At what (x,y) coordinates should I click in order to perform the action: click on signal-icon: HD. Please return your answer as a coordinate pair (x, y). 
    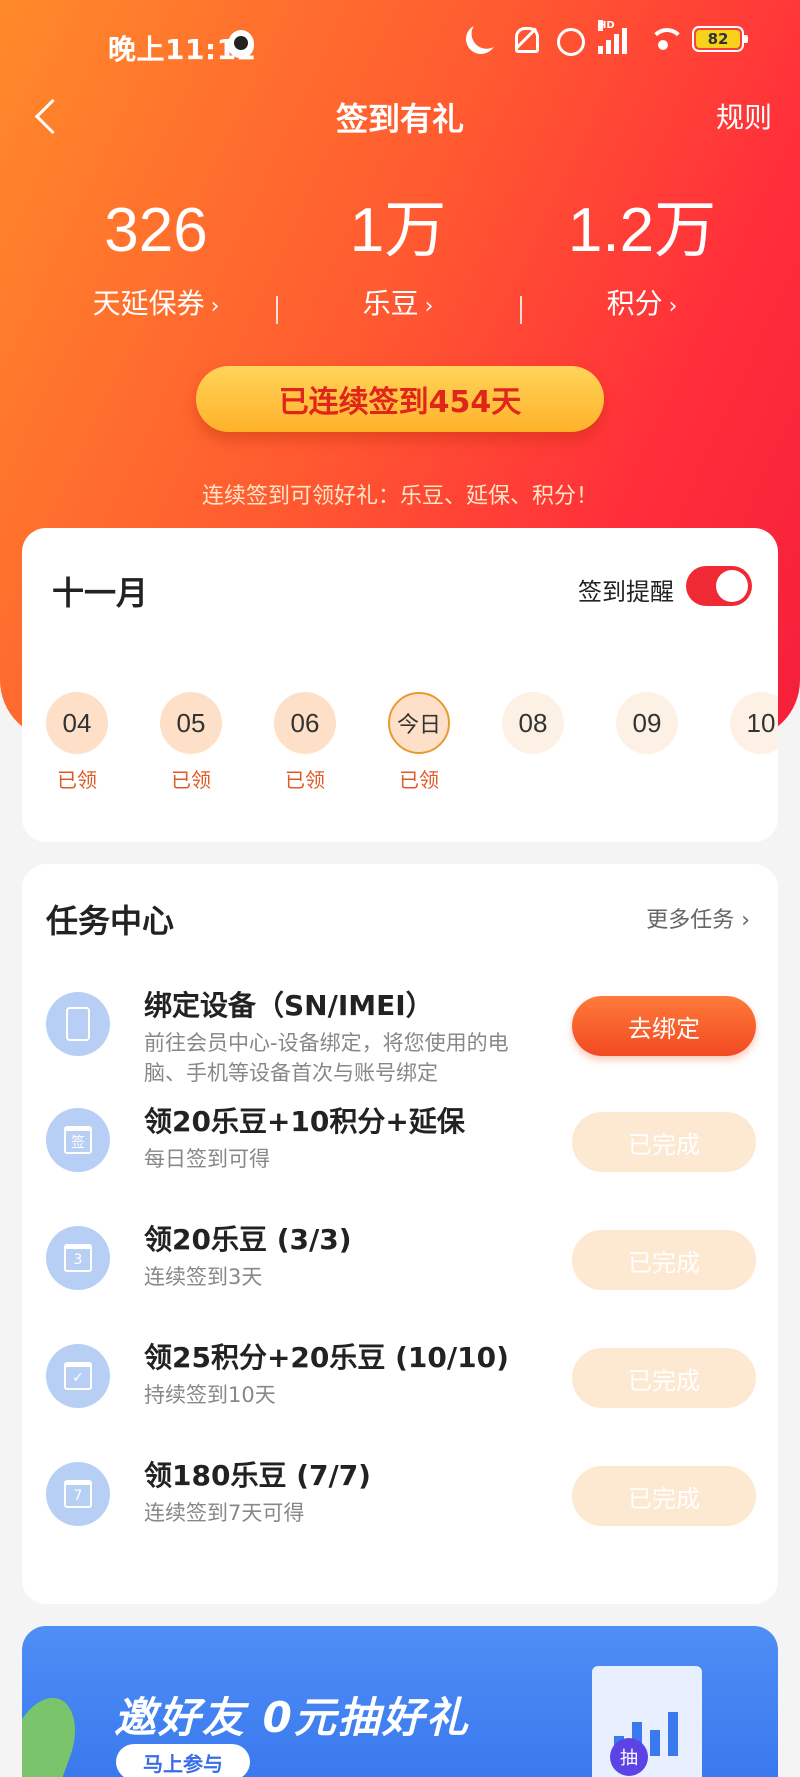
    Looking at the image, I should click on (616, 37).